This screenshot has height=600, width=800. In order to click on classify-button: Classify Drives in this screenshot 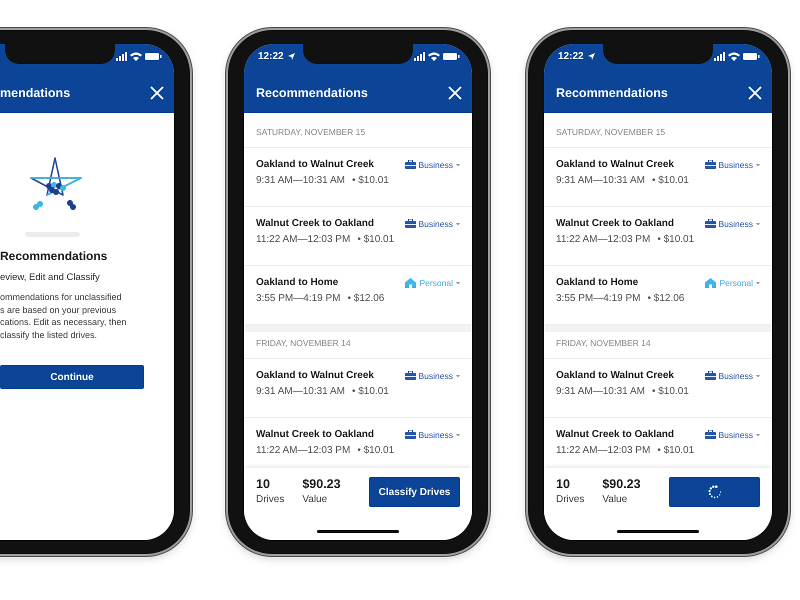, I will do `click(414, 492)`.